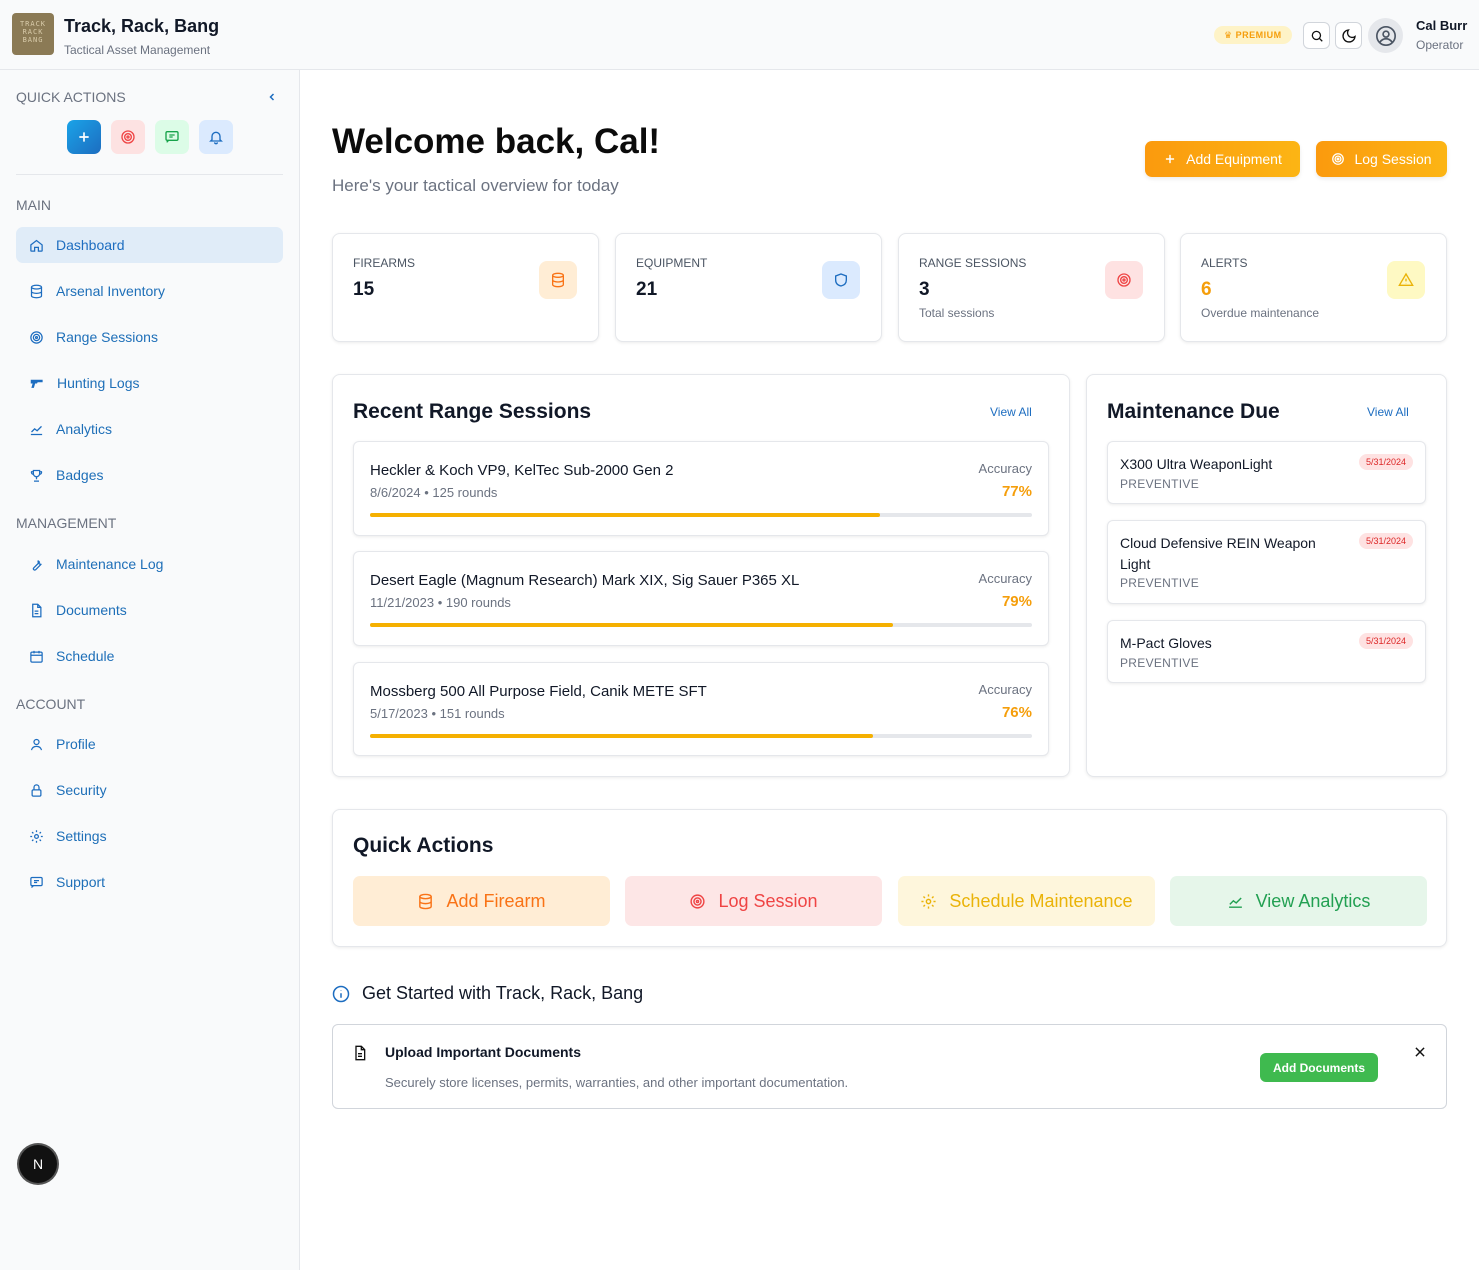  Describe the element at coordinates (149, 383) in the screenshot. I see `sidebar-item-hunting-logs: Hunting Logs` at that location.